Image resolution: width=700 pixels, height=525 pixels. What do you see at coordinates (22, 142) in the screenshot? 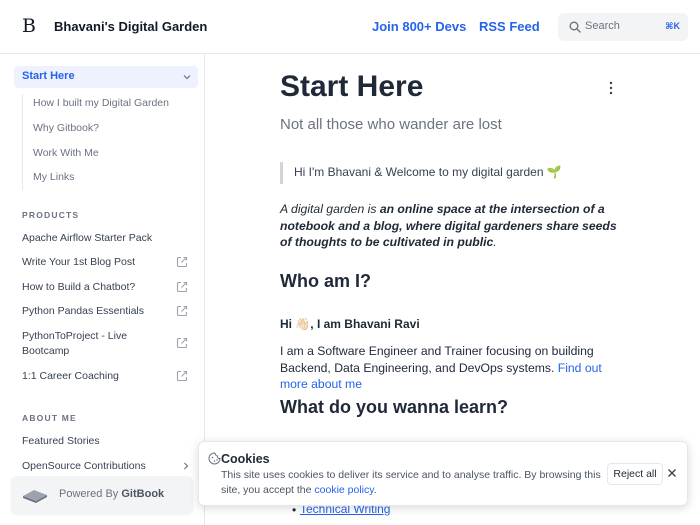
I see `subnav-guide-line` at bounding box center [22, 142].